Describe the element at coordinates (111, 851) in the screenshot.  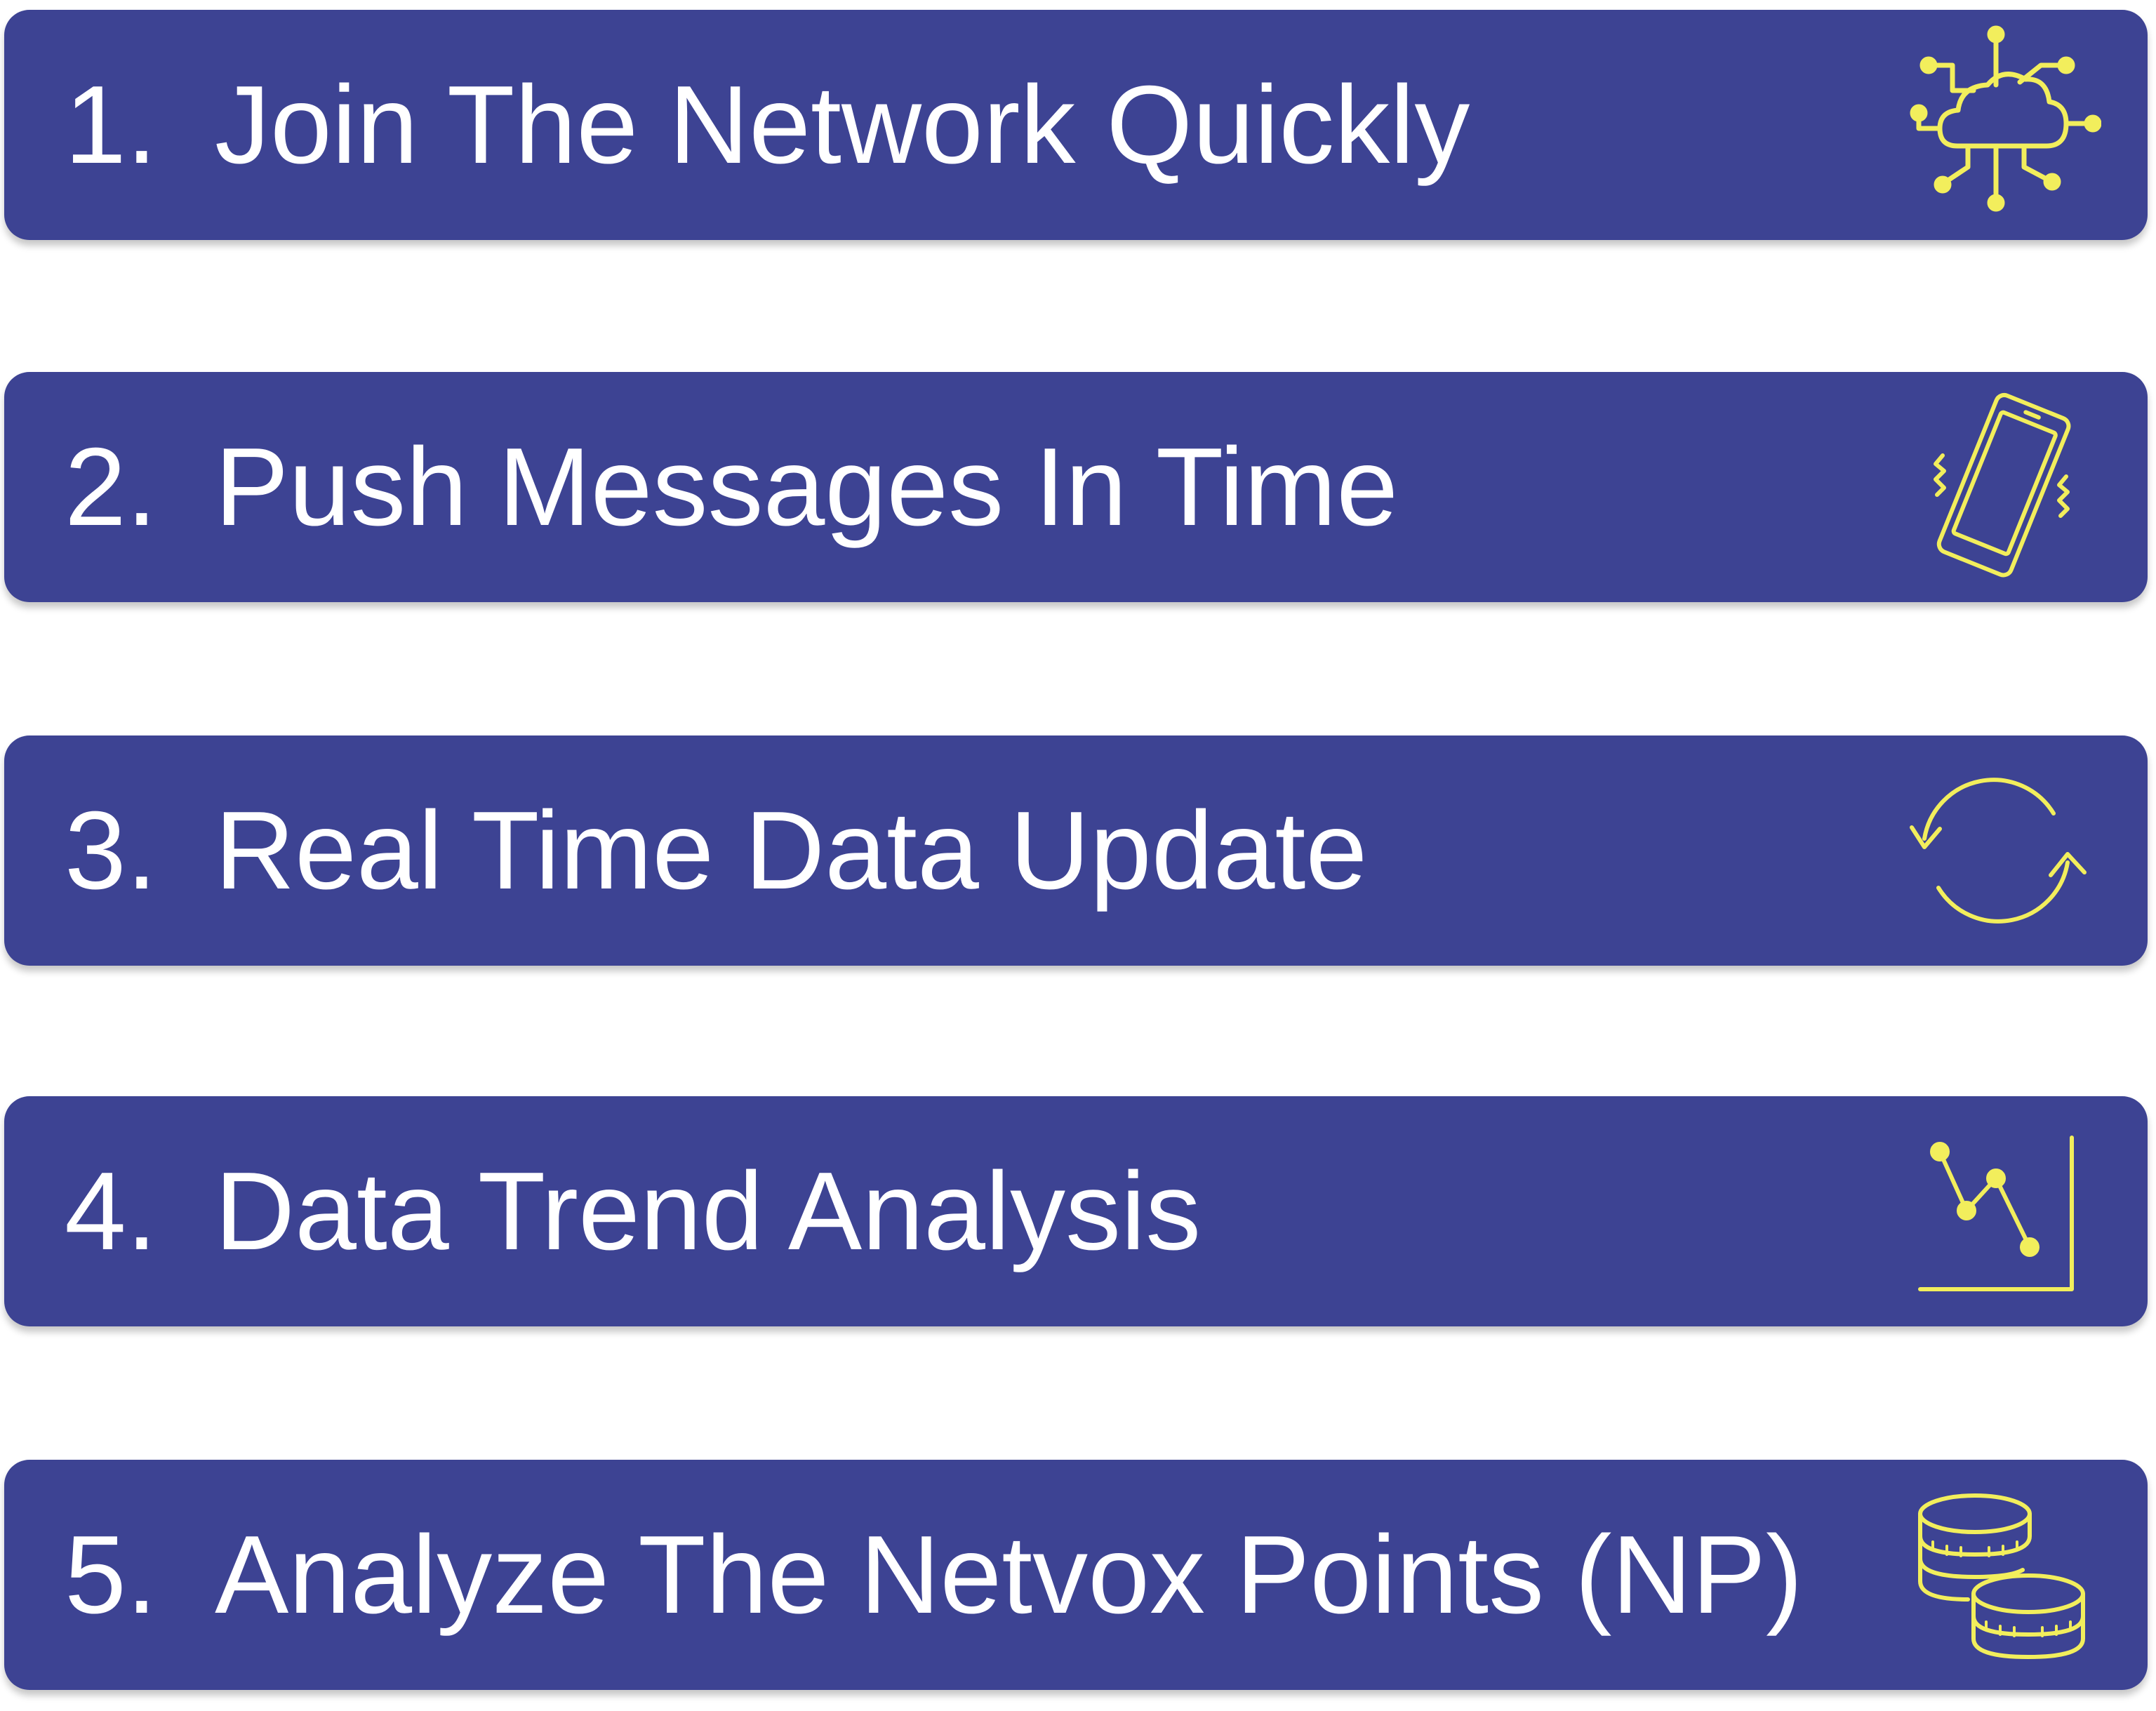
I see `feature-number: 3.` at that location.